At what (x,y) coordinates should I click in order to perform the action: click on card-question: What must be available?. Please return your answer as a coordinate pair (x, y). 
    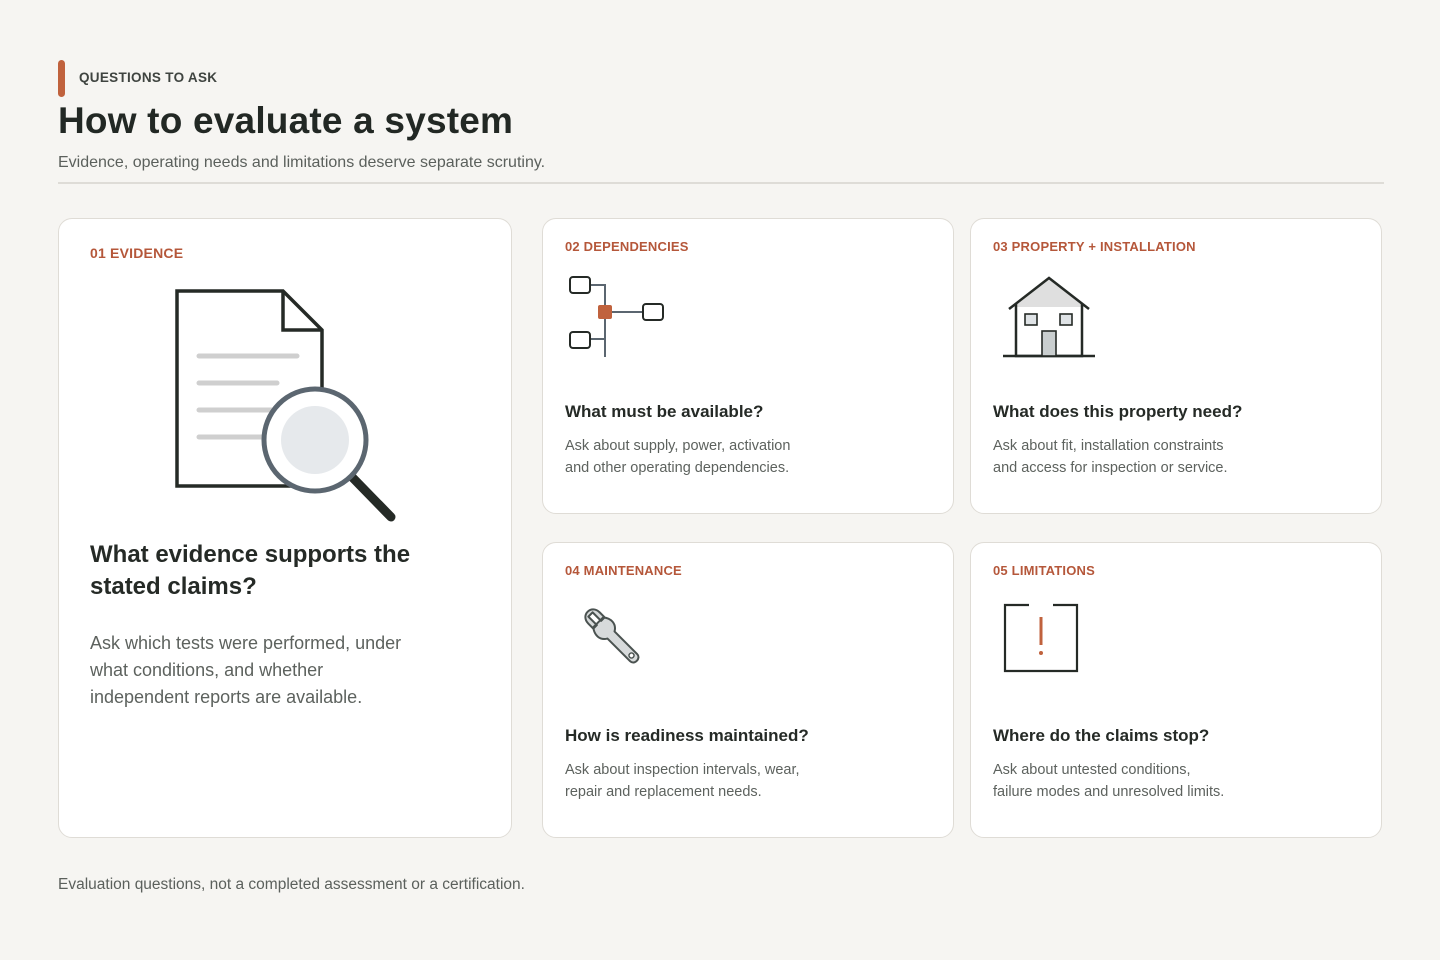
    Looking at the image, I should click on (664, 411).